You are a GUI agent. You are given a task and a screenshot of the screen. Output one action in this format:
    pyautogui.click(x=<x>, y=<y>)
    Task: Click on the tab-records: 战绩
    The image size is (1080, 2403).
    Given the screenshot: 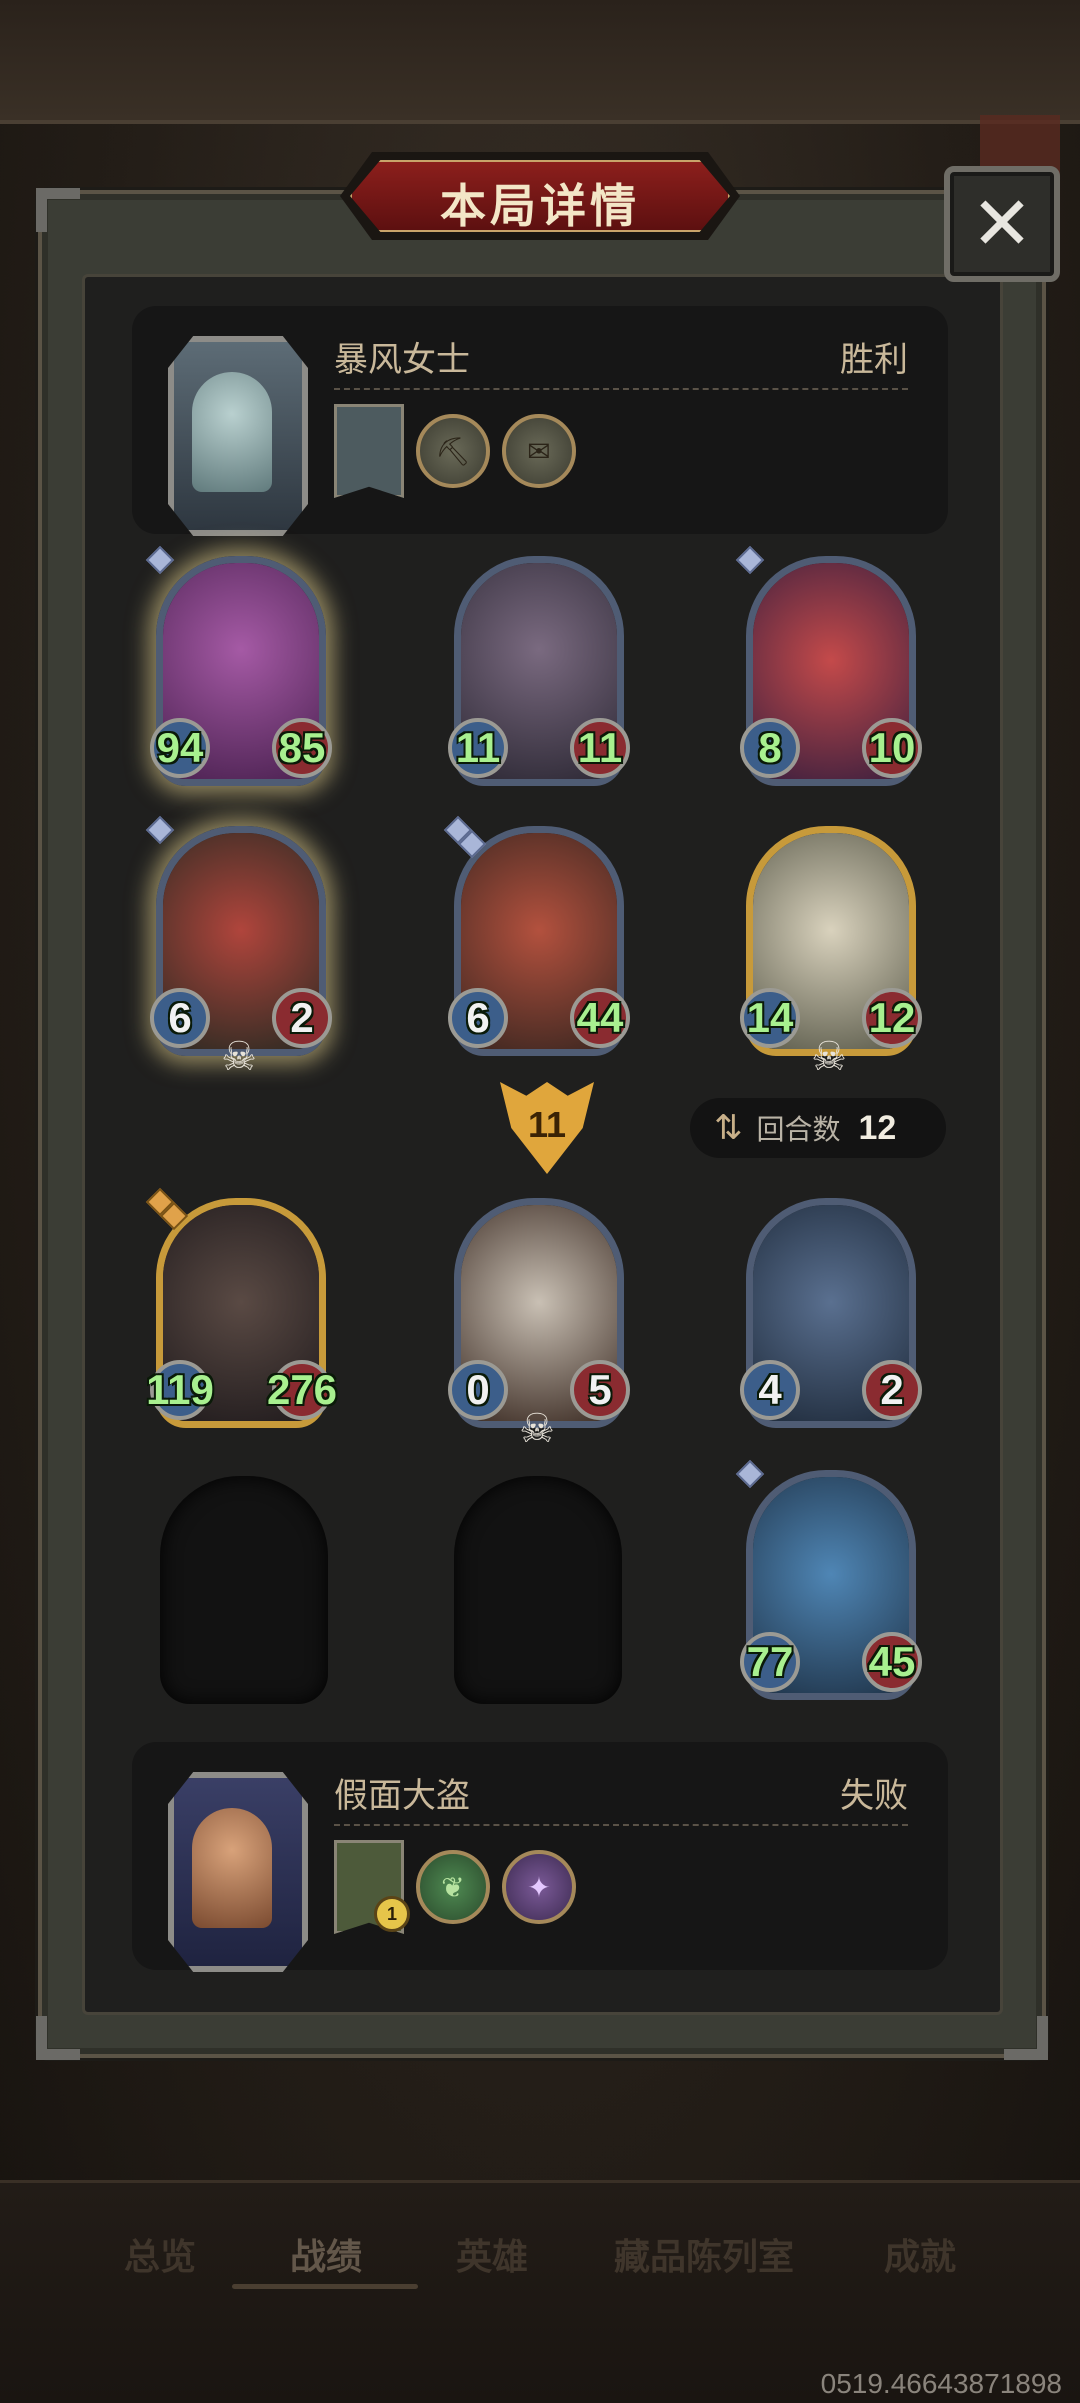 What is the action you would take?
    pyautogui.click(x=326, y=2254)
    